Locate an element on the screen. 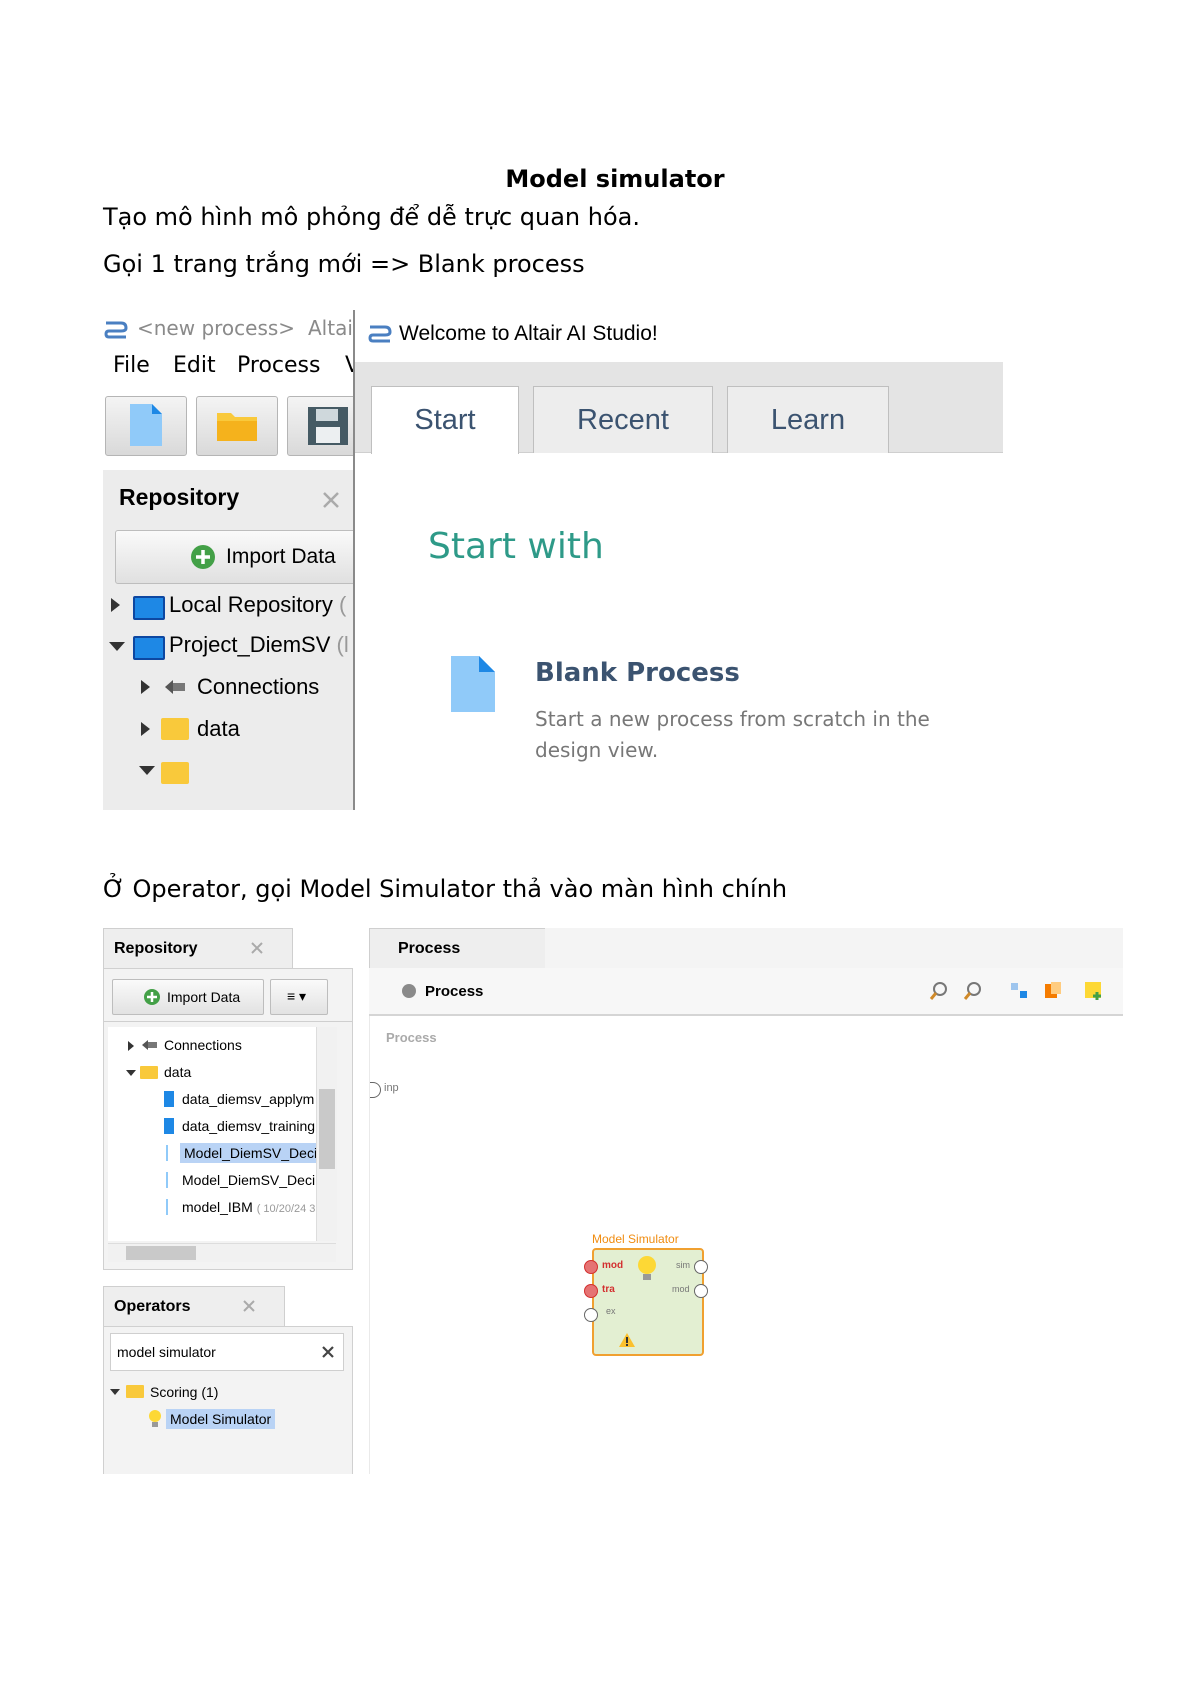  new-file-icon is located at coordinates (146, 425).